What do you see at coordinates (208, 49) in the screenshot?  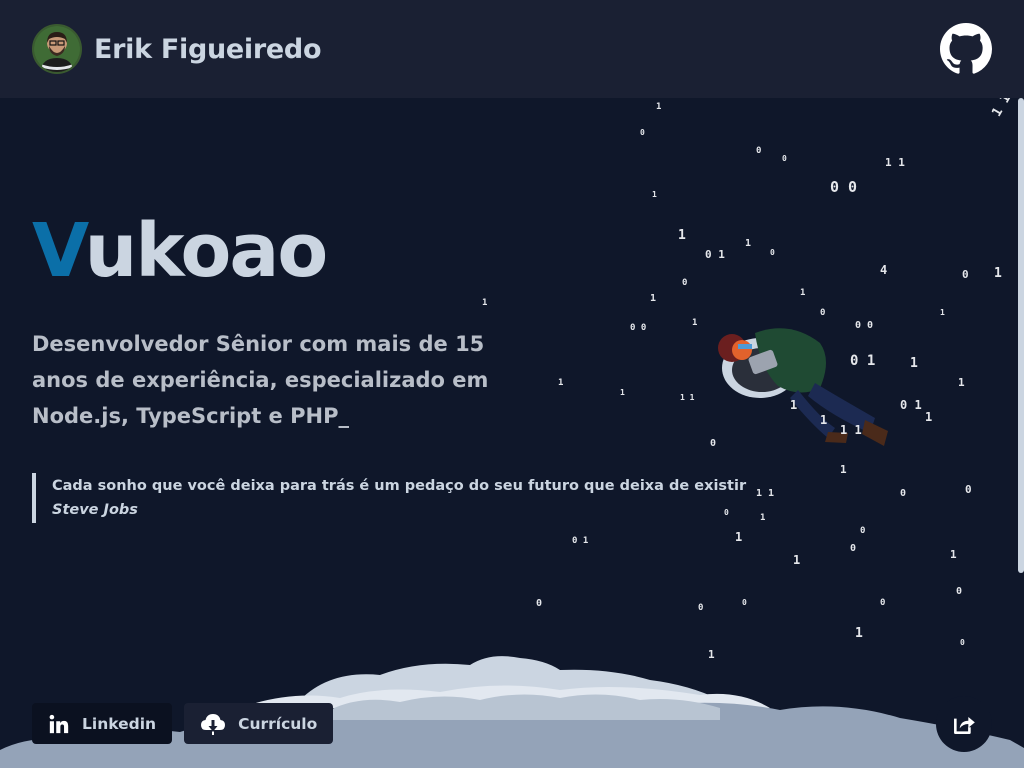 I see `site-name: Erik Figueiredo` at bounding box center [208, 49].